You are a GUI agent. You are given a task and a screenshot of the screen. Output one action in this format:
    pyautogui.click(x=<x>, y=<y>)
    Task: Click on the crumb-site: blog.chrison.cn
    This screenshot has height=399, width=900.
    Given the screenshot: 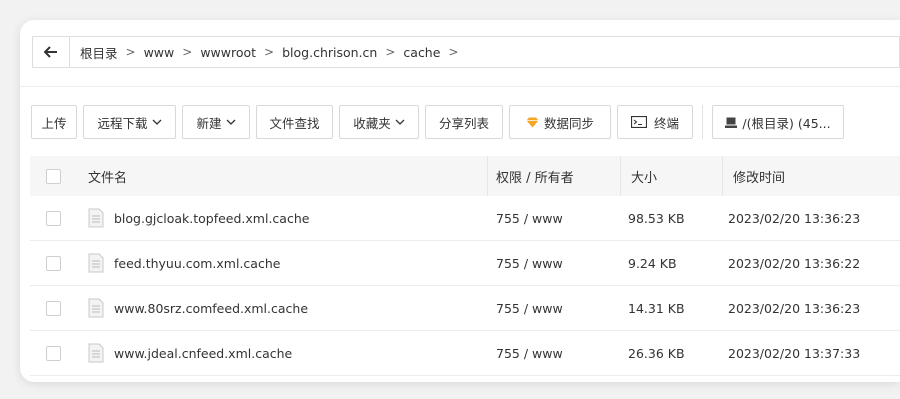 What is the action you would take?
    pyautogui.click(x=329, y=52)
    